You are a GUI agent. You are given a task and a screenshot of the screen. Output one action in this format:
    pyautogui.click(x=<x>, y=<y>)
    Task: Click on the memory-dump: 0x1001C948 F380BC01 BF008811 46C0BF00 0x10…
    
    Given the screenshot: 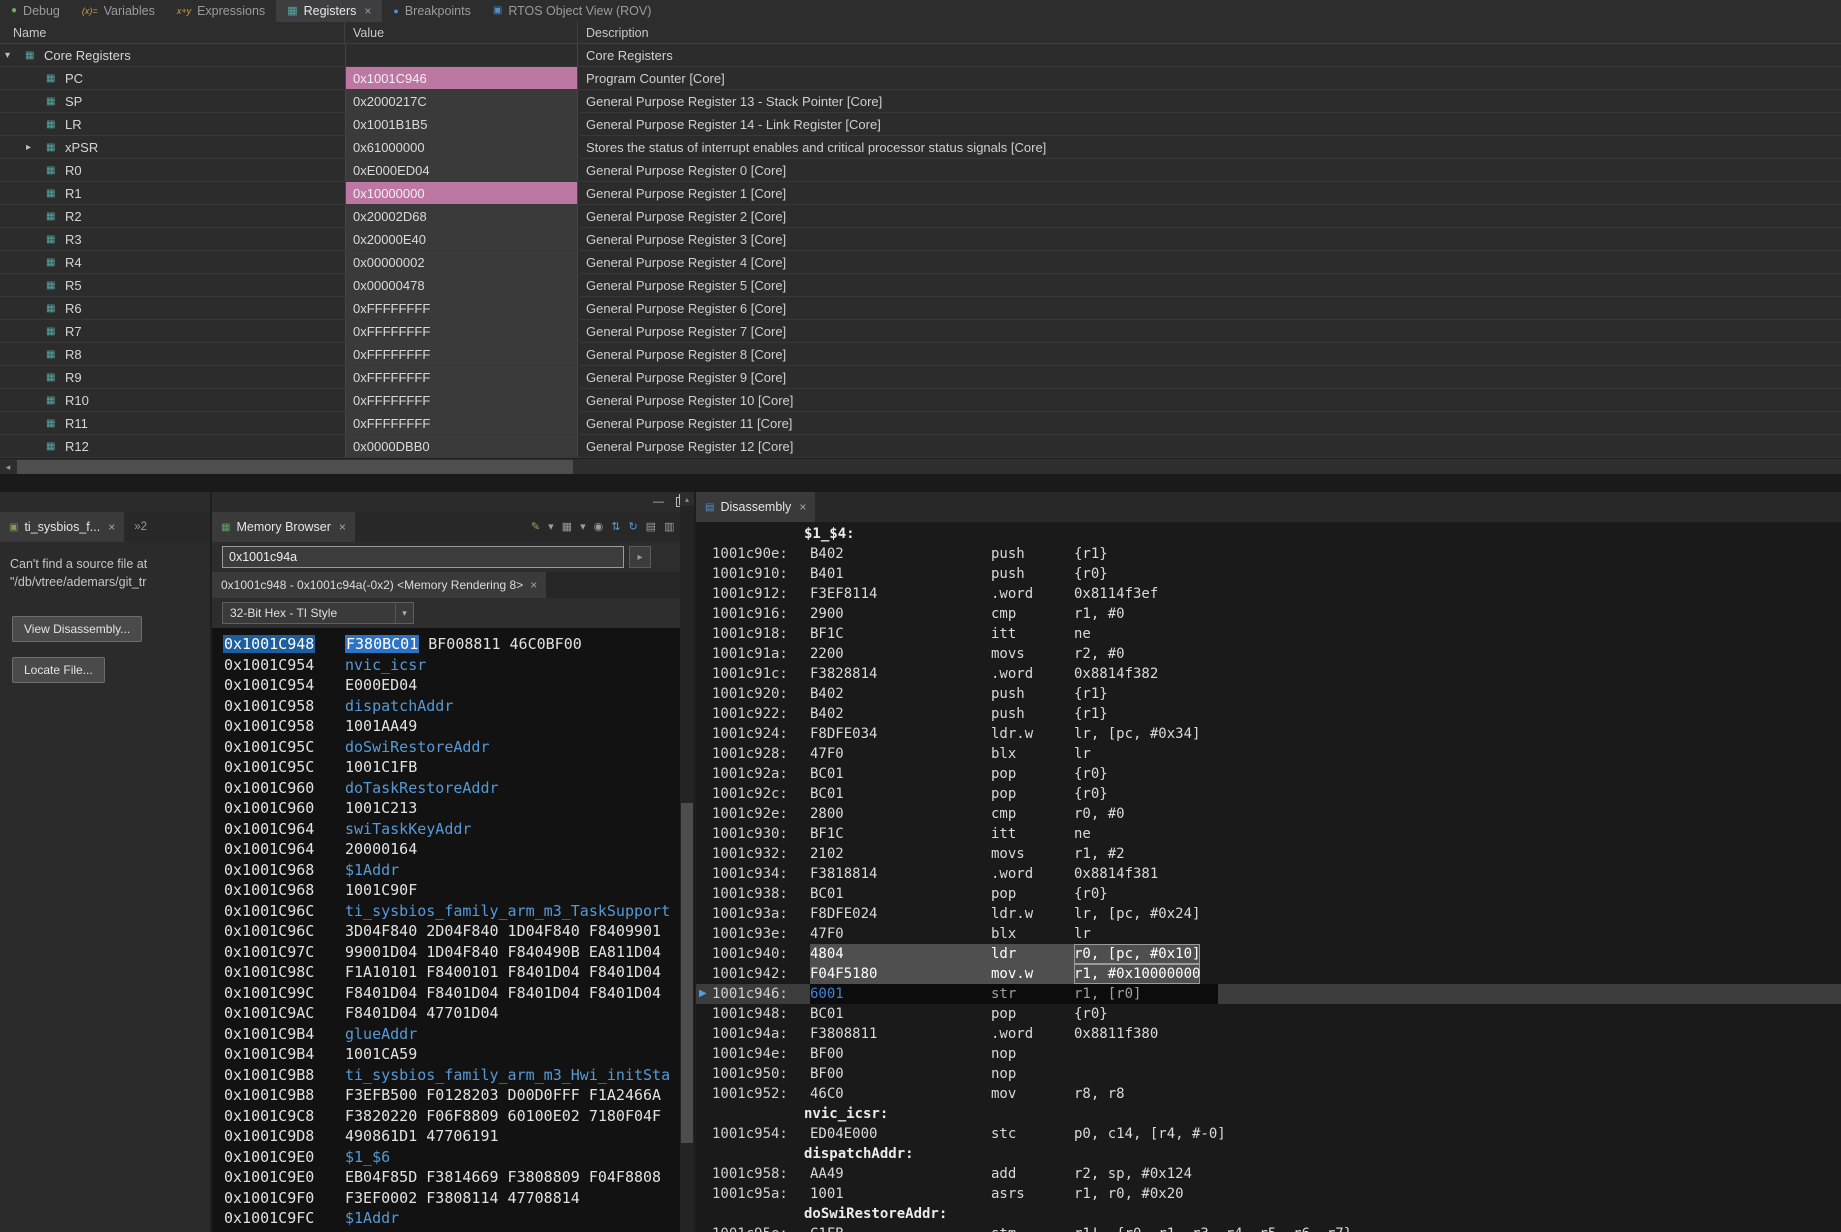 What is the action you would take?
    pyautogui.click(x=453, y=930)
    